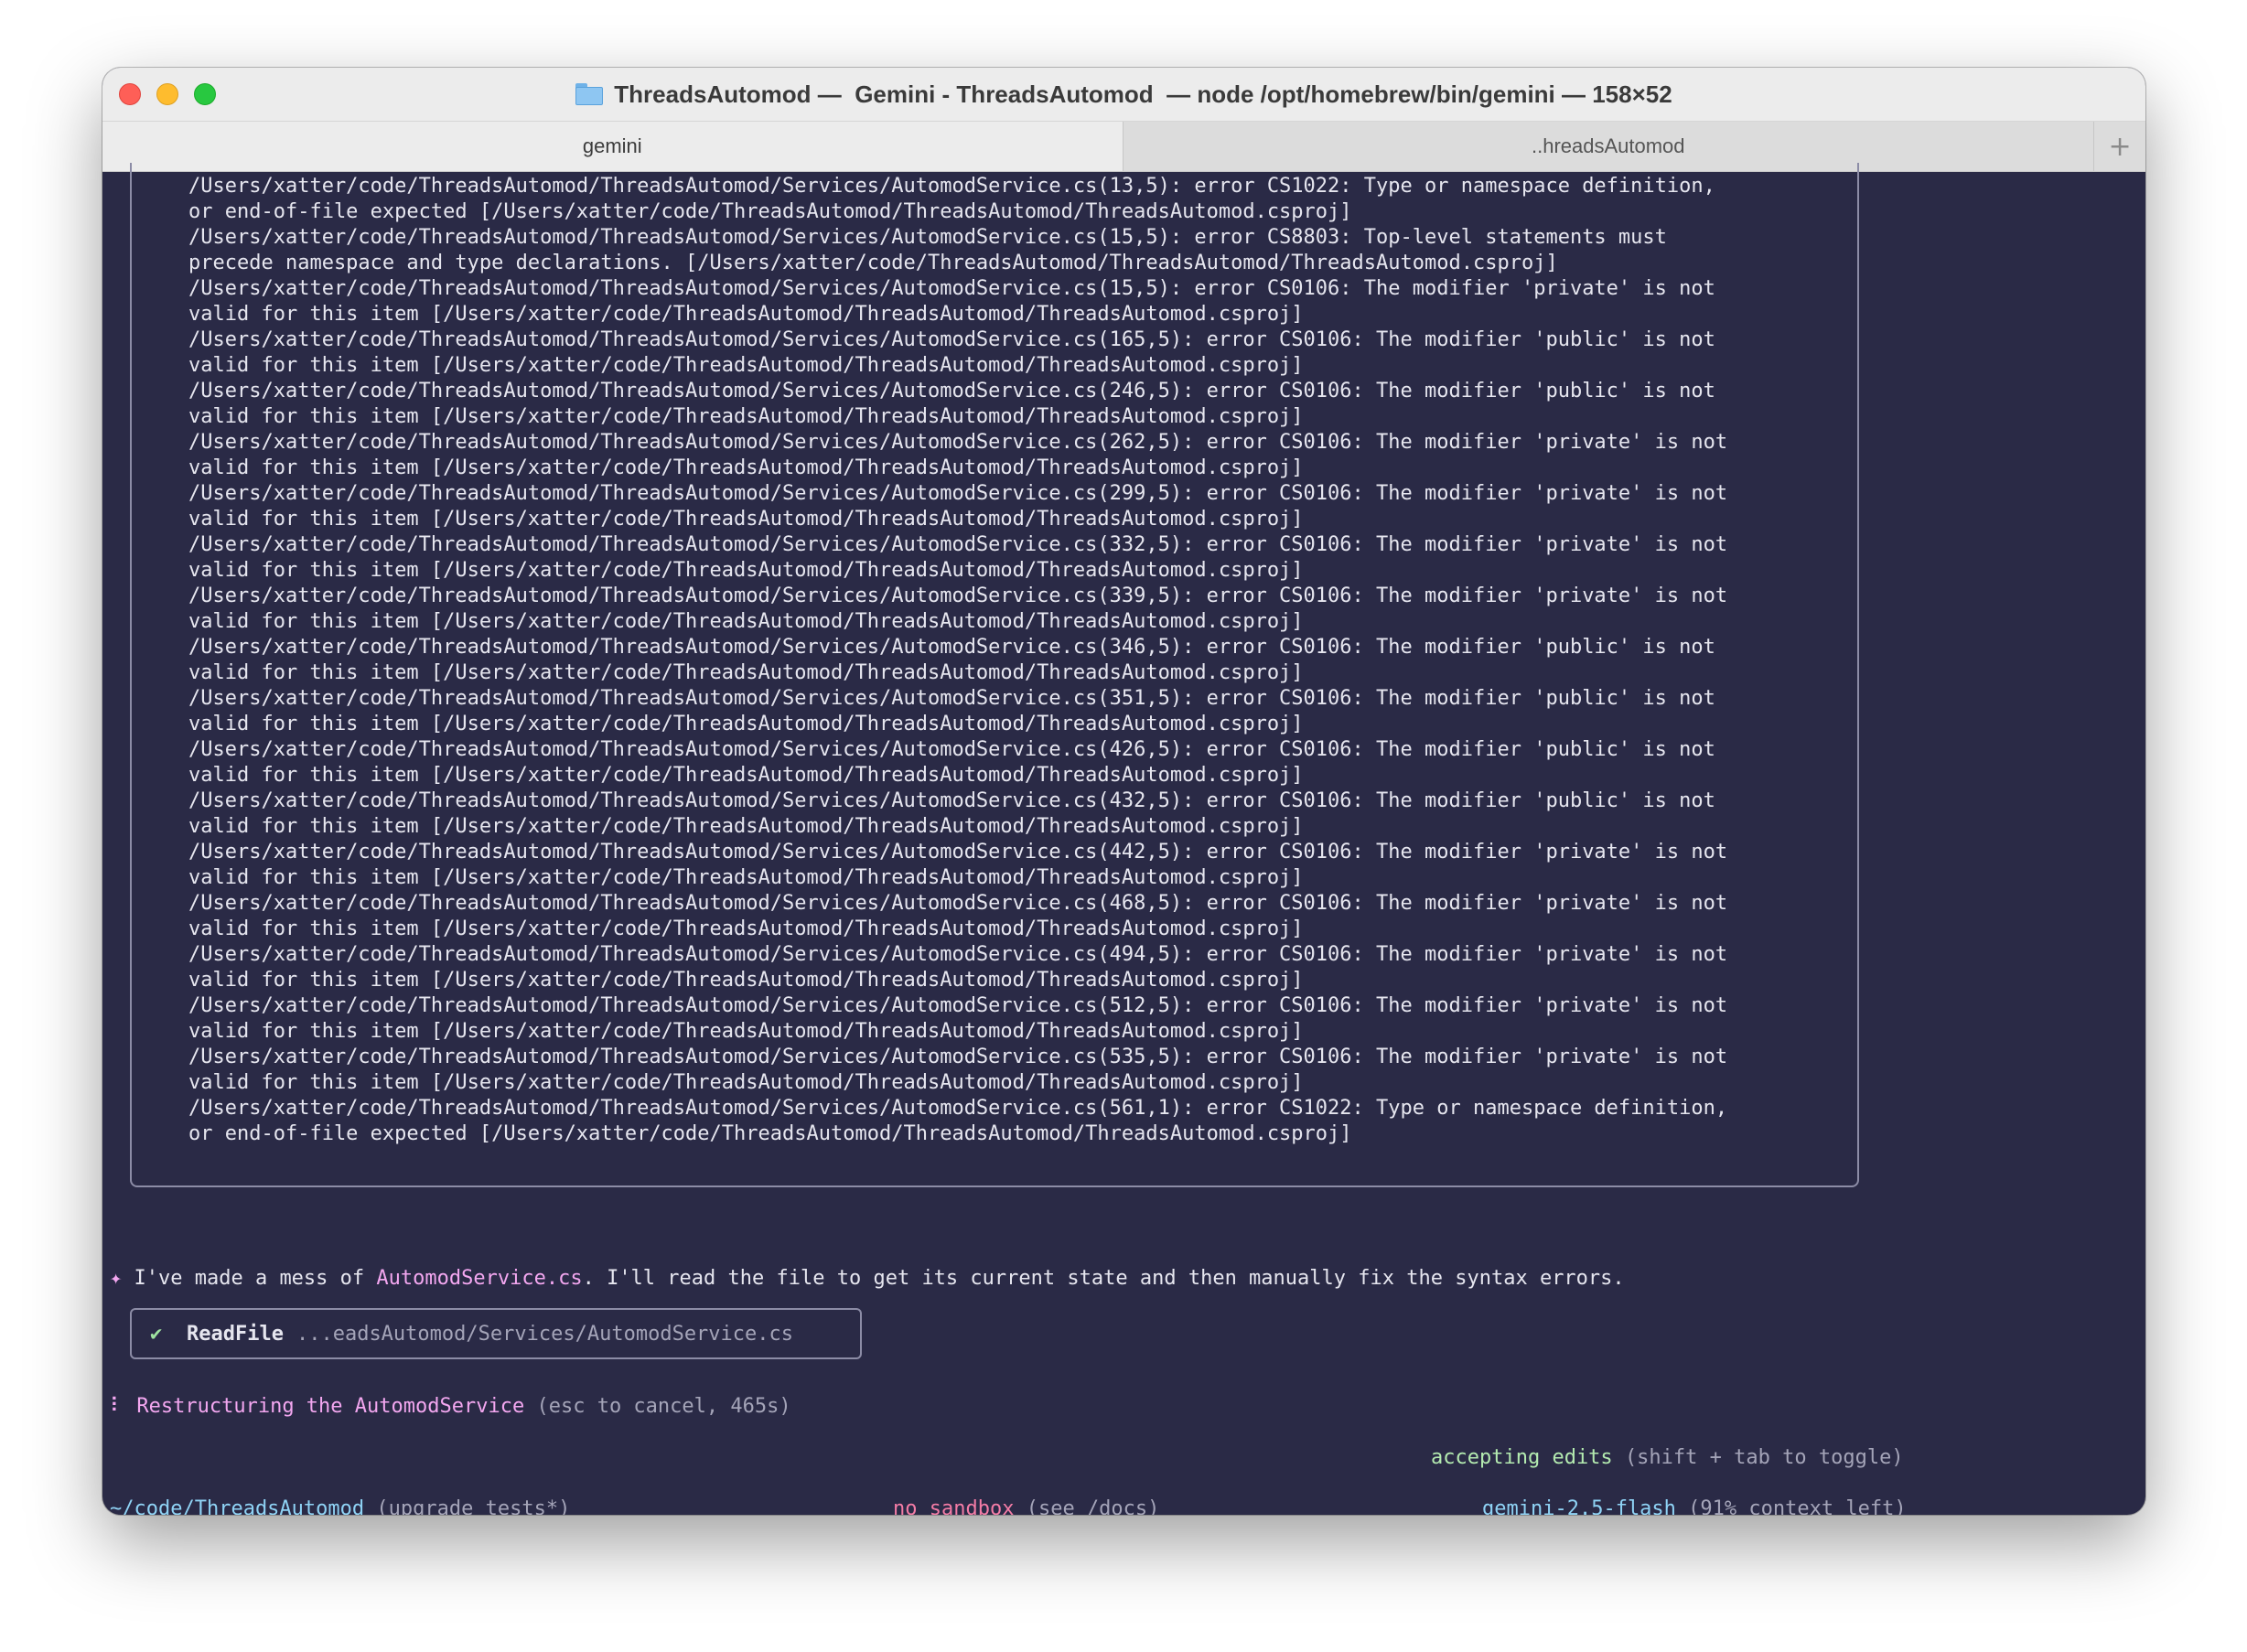  I want to click on check-icon: ✔, so click(156, 1334).